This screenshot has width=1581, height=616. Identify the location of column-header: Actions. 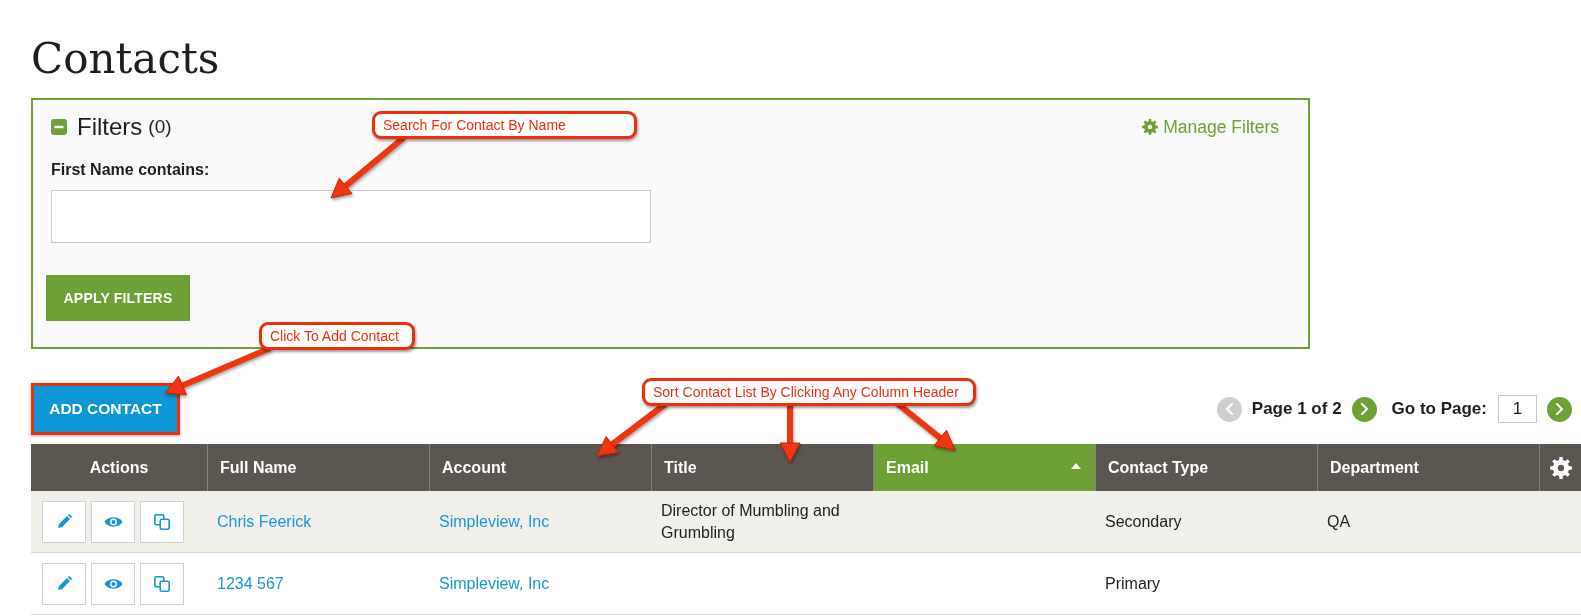
(119, 467).